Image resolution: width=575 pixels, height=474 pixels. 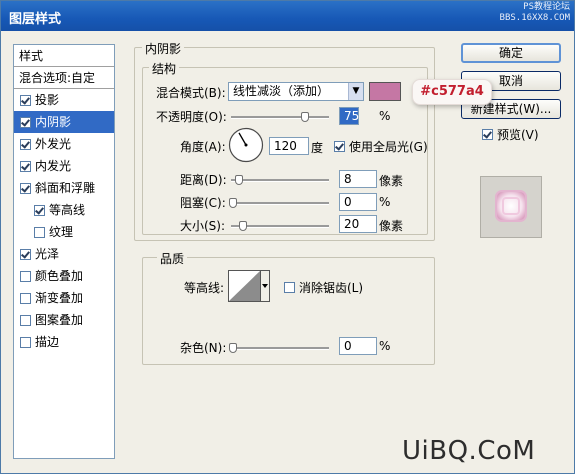 I want to click on color-callout: #c577a4, so click(x=452, y=92).